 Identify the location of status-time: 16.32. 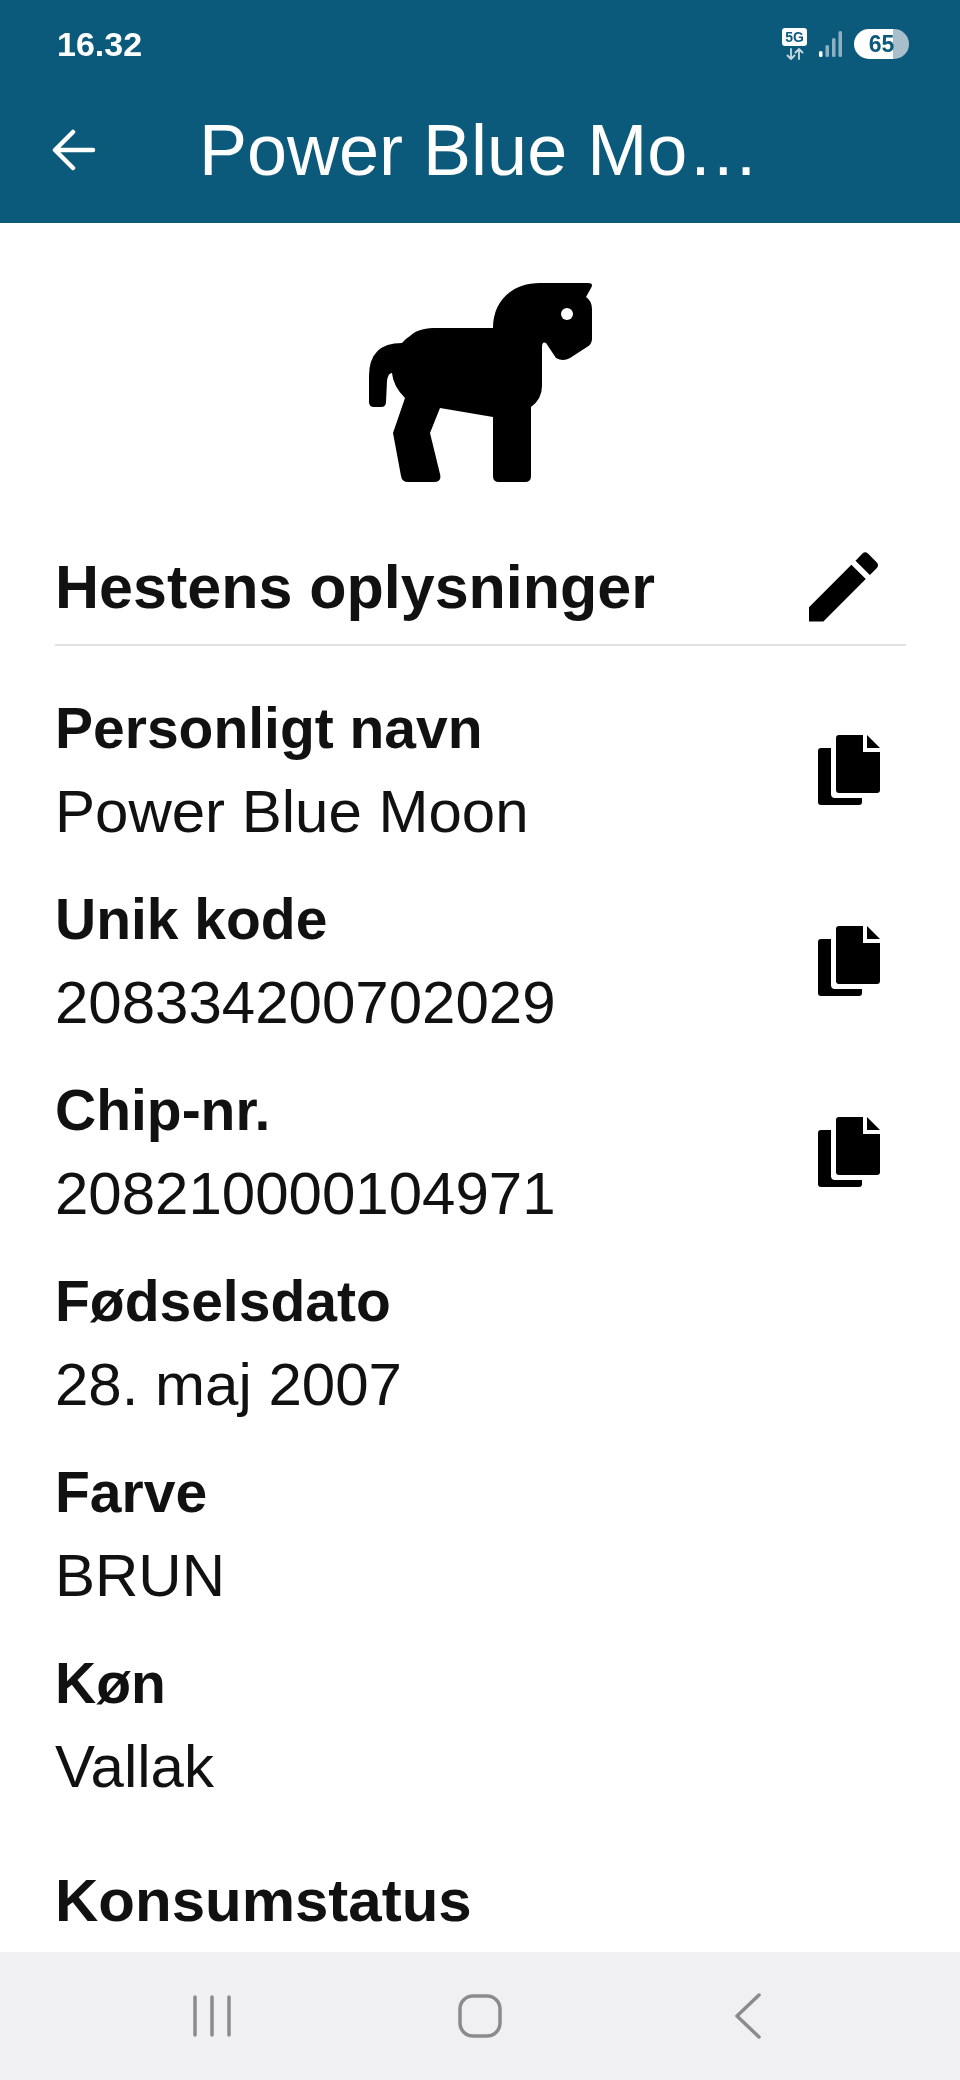
(100, 44).